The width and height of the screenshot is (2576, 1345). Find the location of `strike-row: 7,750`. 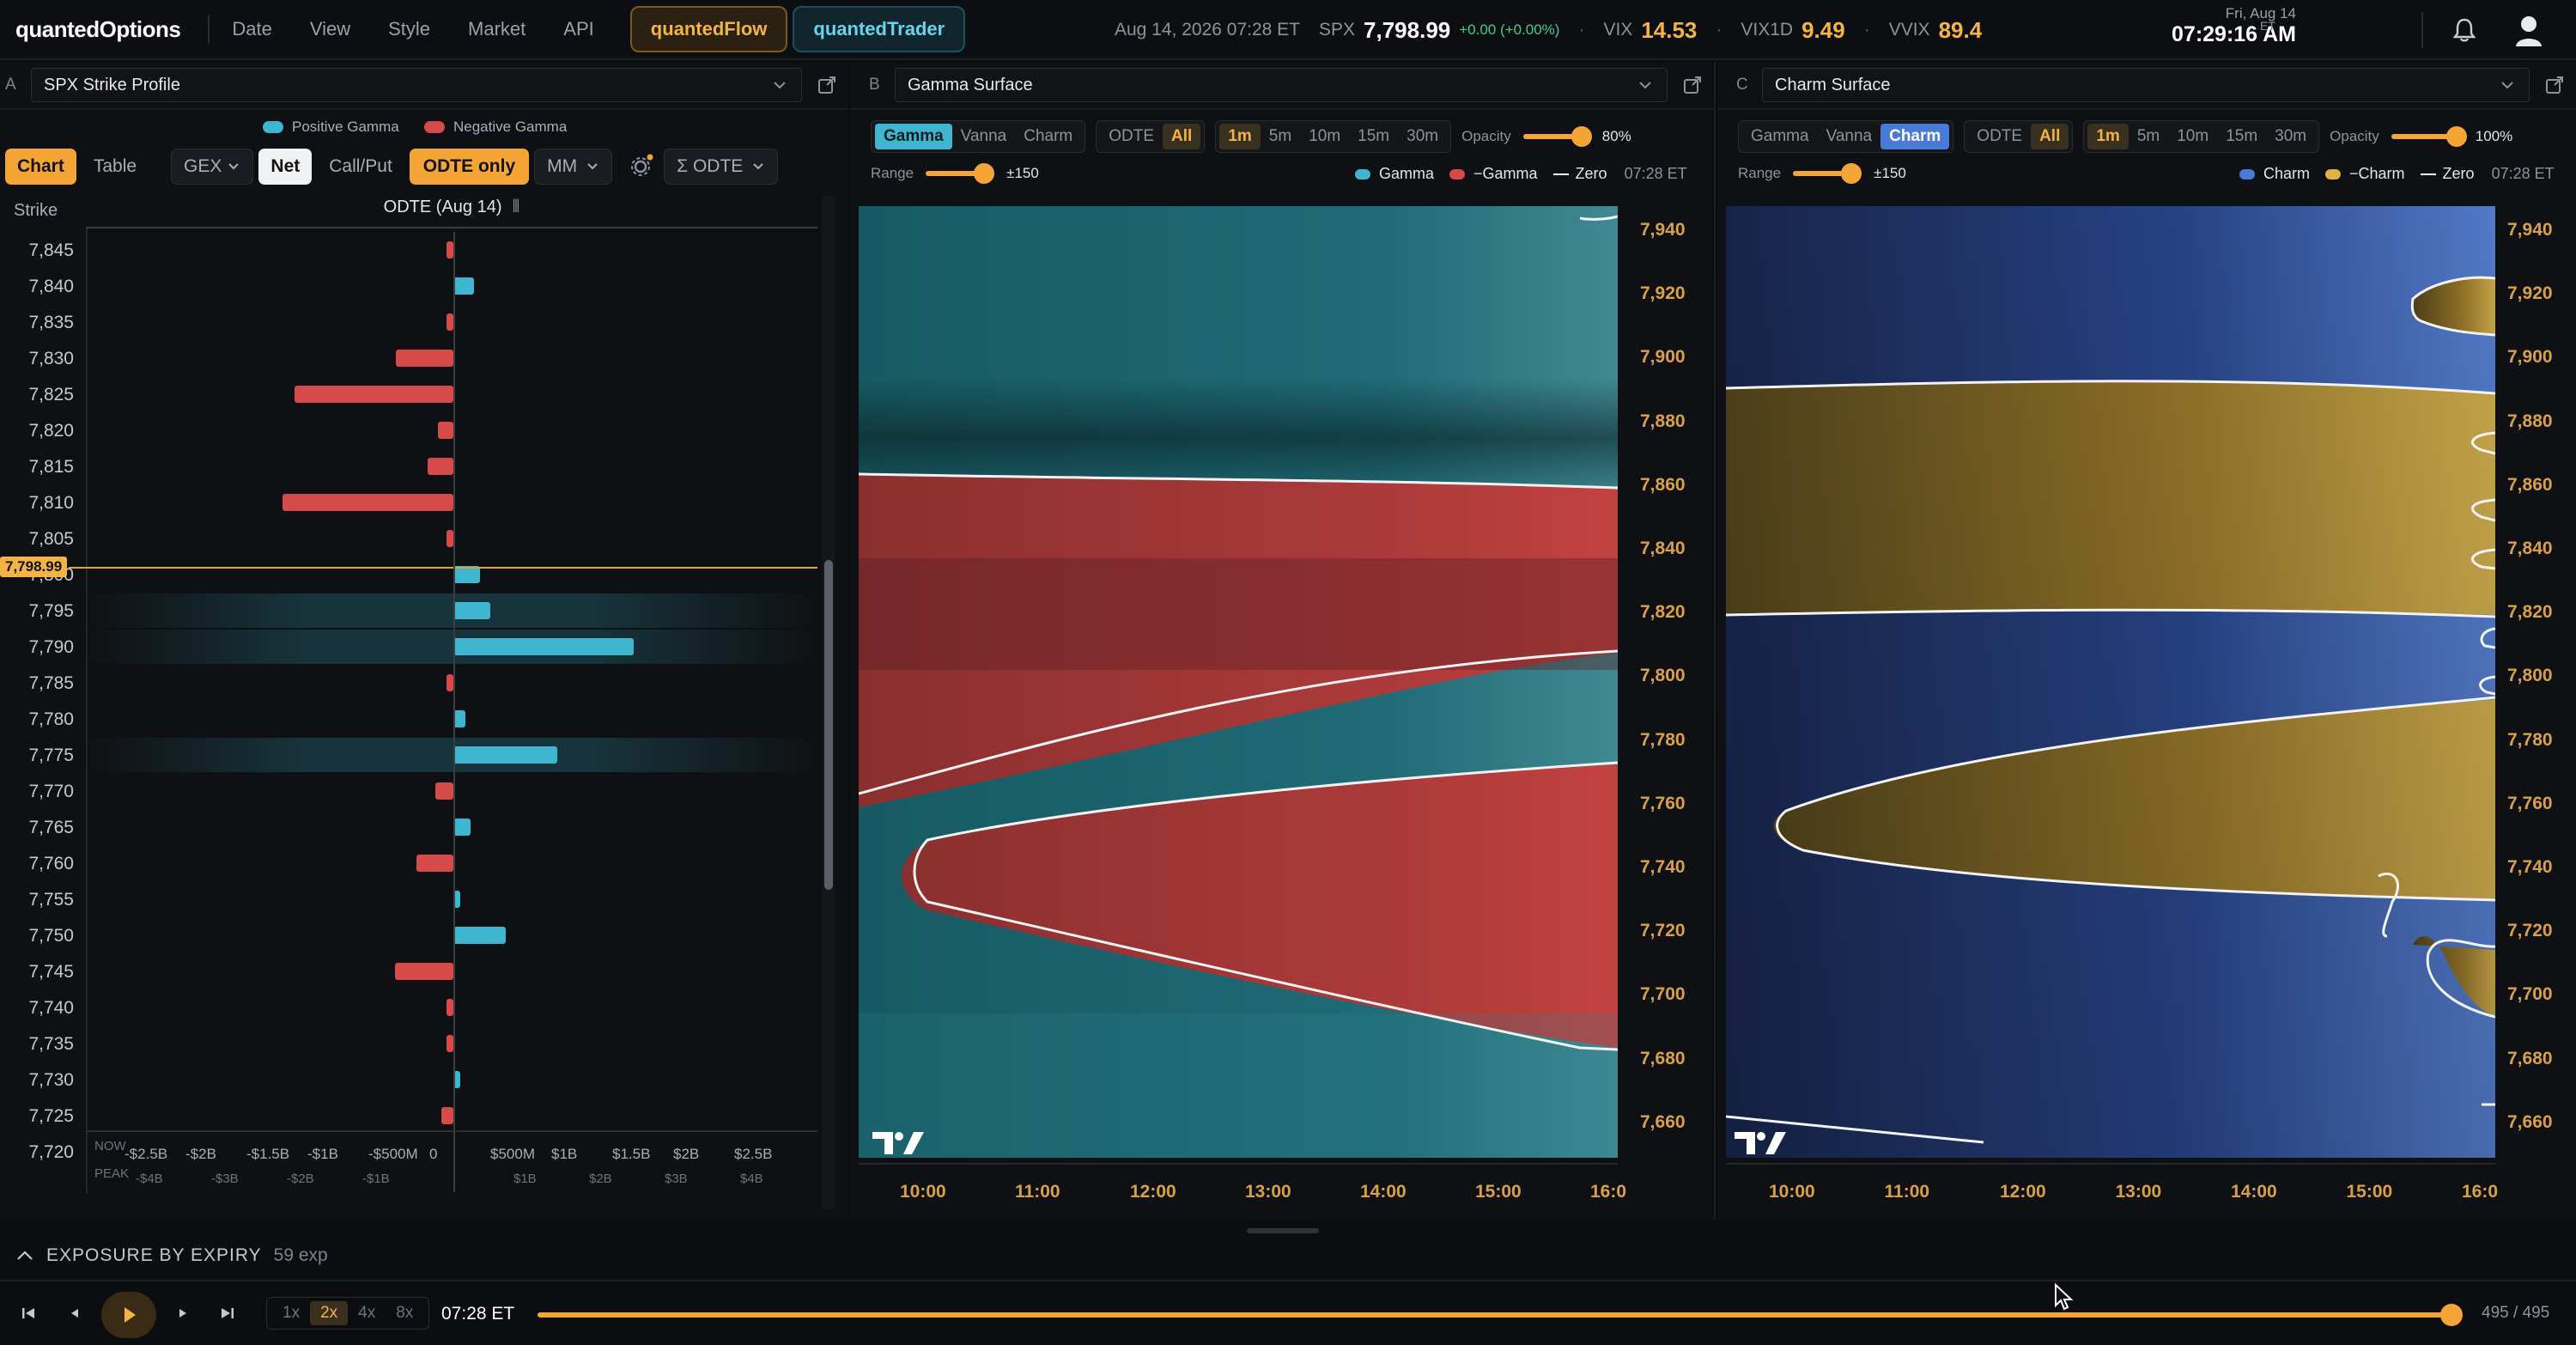

strike-row: 7,750 is located at coordinates (409, 935).